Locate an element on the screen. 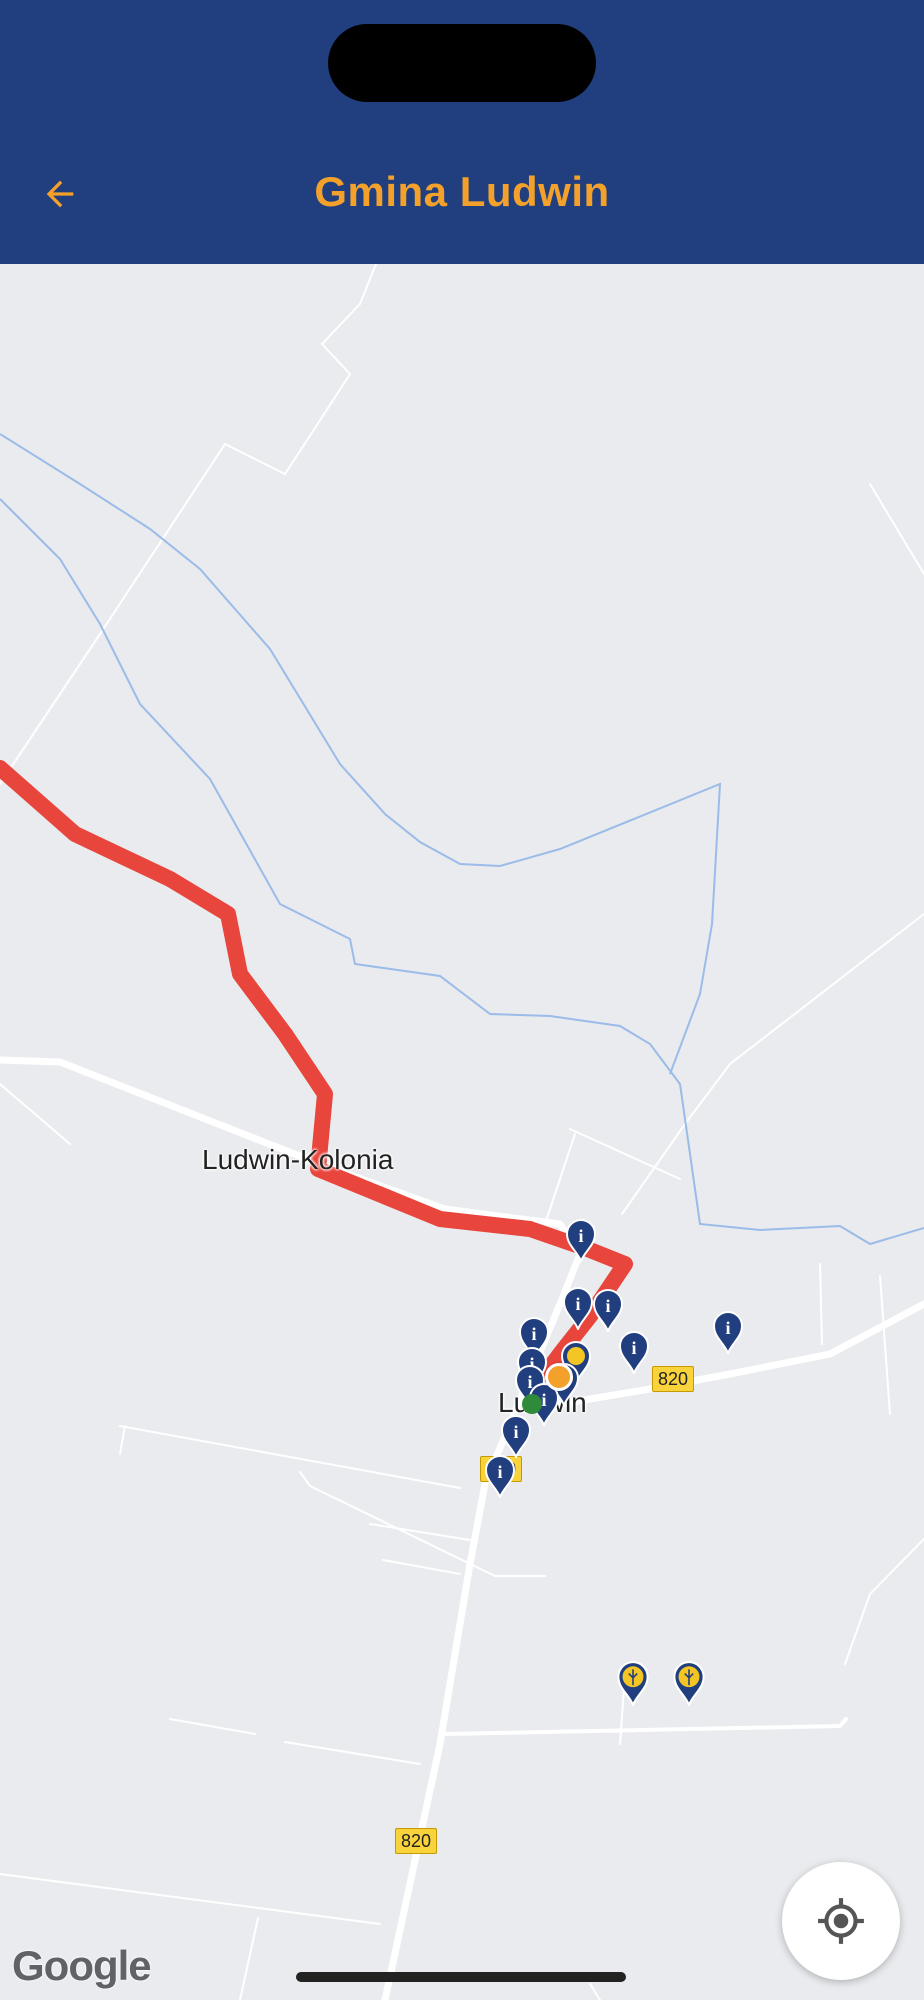  home-indicator is located at coordinates (461, 1977).